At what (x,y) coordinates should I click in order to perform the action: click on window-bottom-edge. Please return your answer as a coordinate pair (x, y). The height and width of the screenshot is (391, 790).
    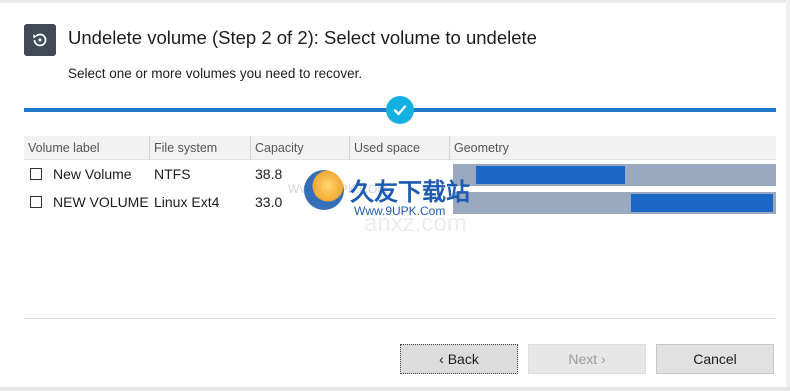
    Looking at the image, I should click on (395, 389).